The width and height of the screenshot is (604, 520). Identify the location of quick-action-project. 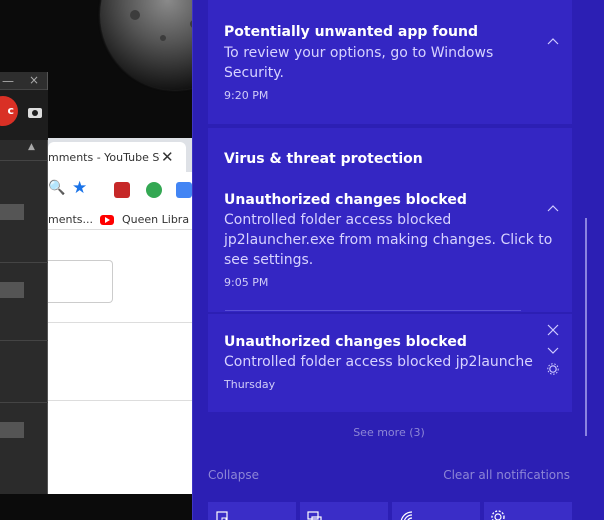
(344, 511).